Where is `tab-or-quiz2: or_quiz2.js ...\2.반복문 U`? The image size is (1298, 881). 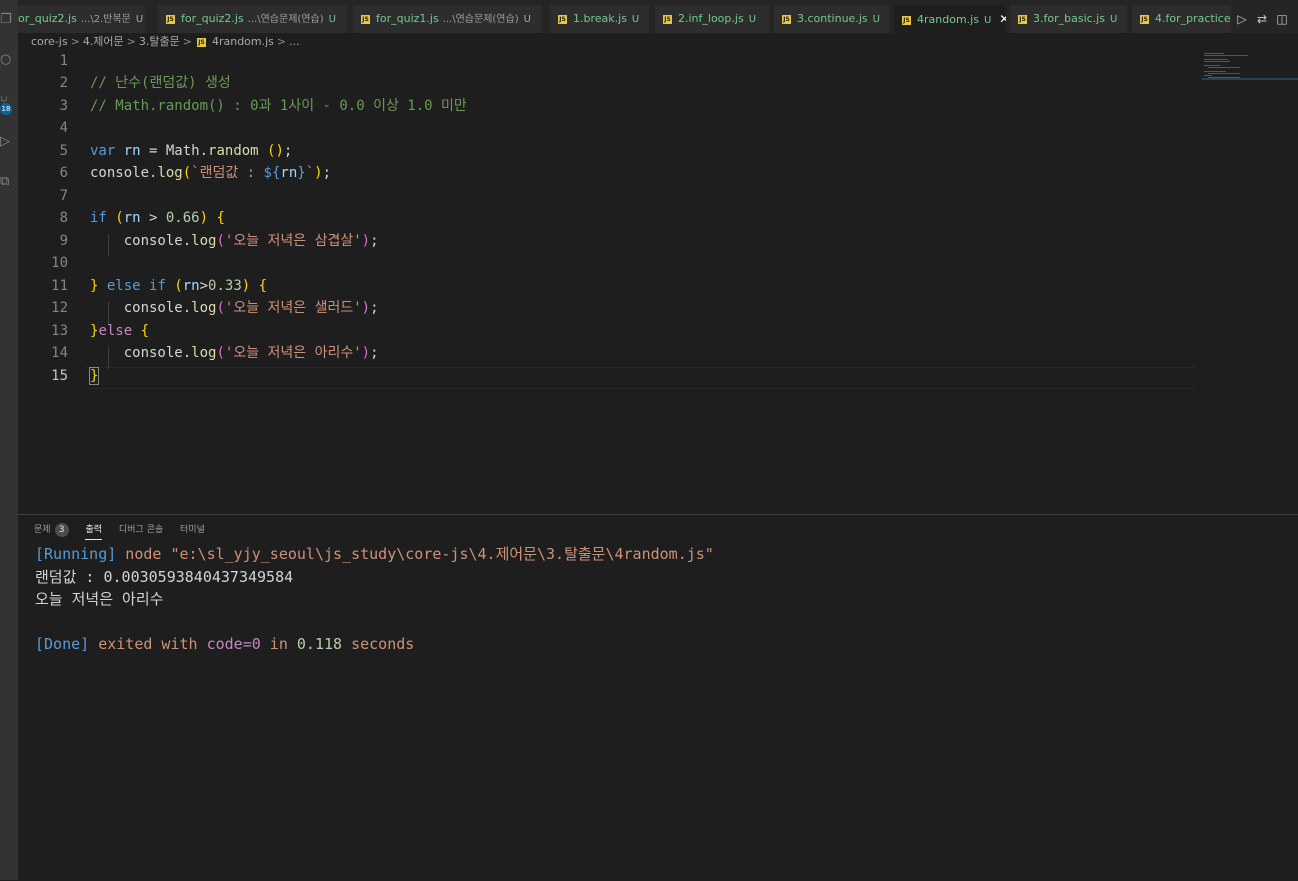
tab-or-quiz2: or_quiz2.js ...\2.반복문 U is located at coordinates (82, 19).